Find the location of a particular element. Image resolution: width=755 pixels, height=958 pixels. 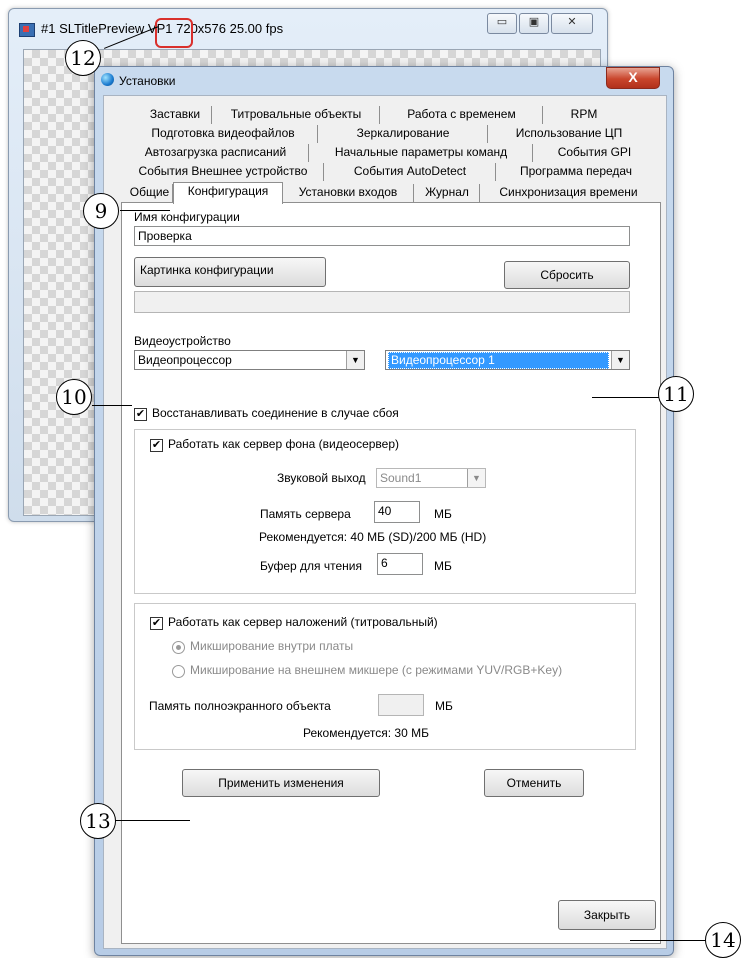

config-name-field: Проверка is located at coordinates (382, 236).